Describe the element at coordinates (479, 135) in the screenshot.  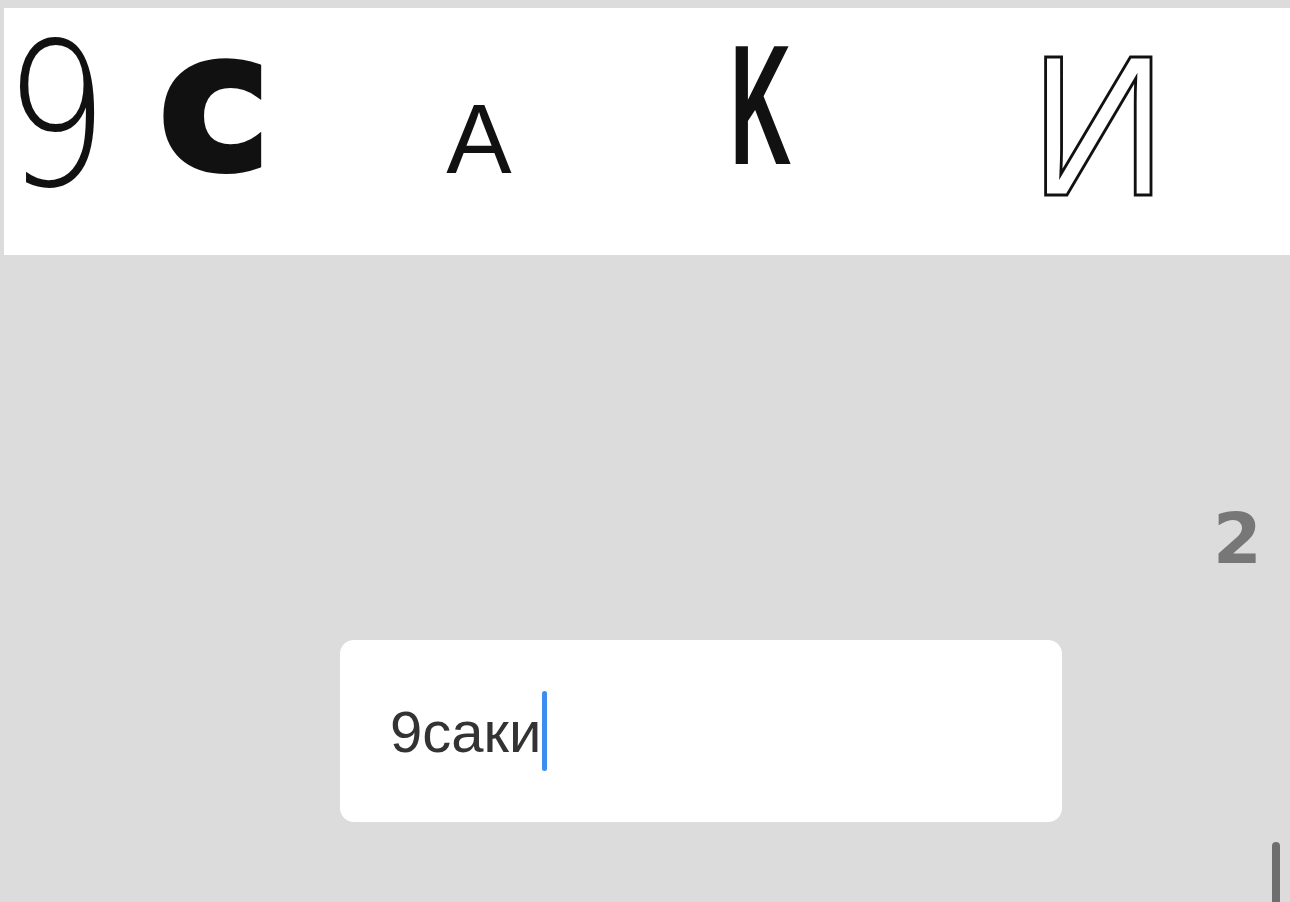
I see `captcha-character: A` at that location.